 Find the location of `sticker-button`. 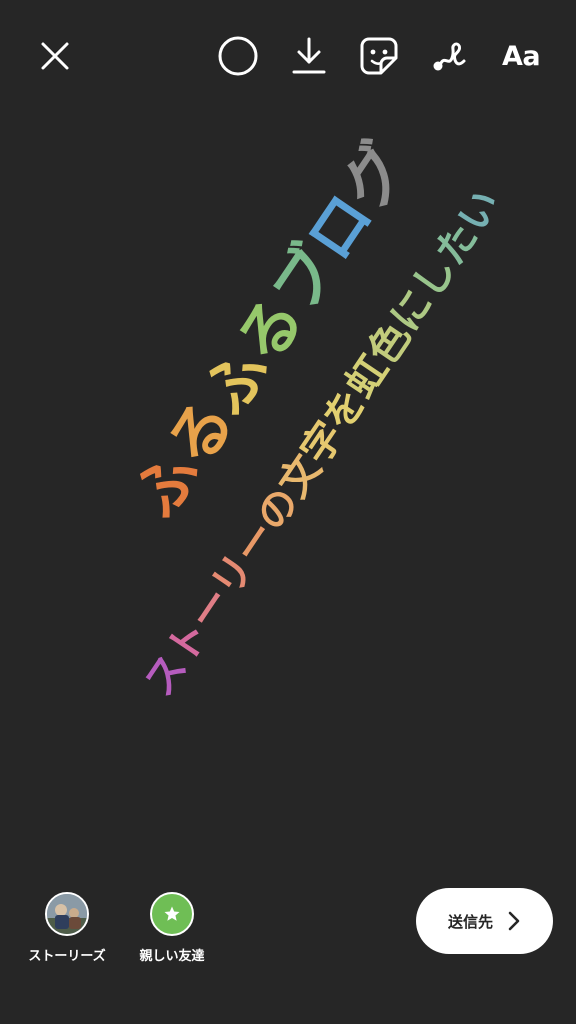

sticker-button is located at coordinates (379, 56).